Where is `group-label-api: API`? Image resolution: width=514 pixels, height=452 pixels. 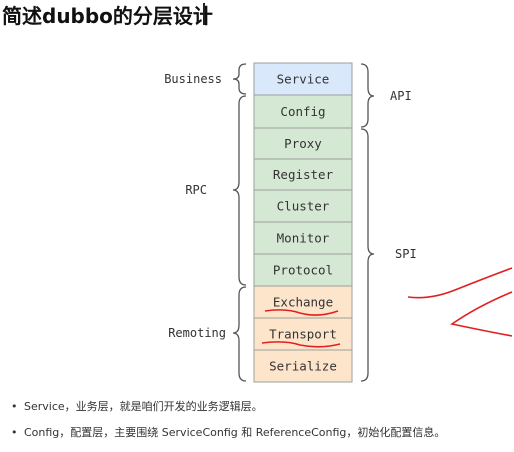
group-label-api: API is located at coordinates (401, 96).